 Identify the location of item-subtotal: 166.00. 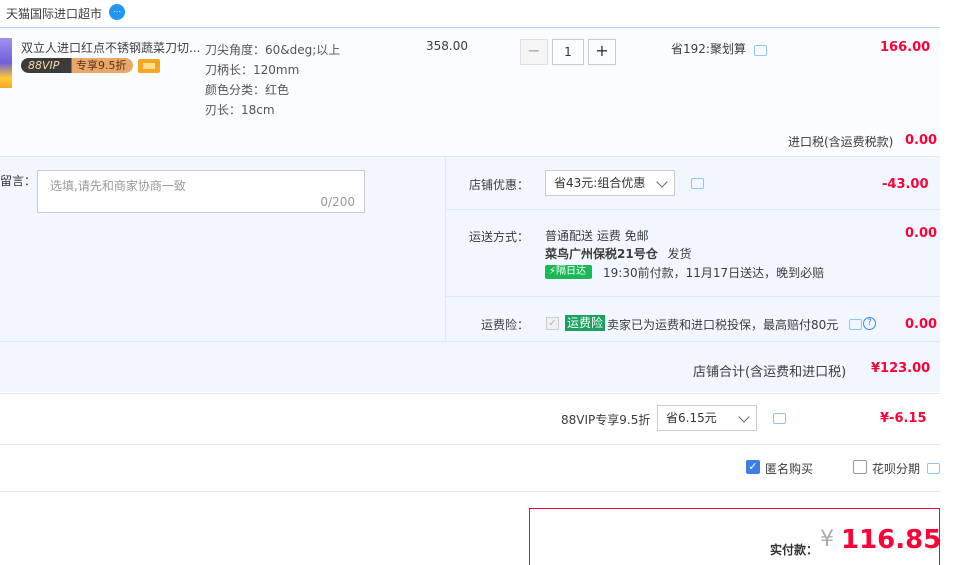
(905, 47).